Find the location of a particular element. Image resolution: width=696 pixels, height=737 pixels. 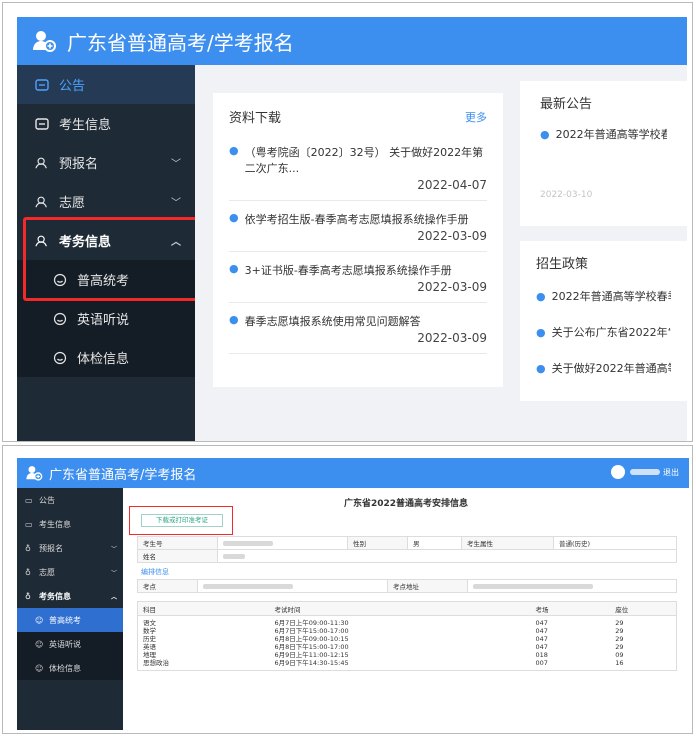

name-value is located at coordinates (447, 556).